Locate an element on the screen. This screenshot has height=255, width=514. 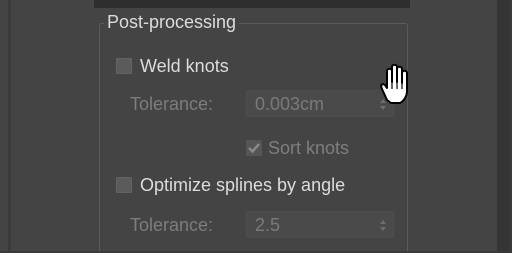
weld-tolerance-spinner: 0.003cm is located at coordinates (320, 103).